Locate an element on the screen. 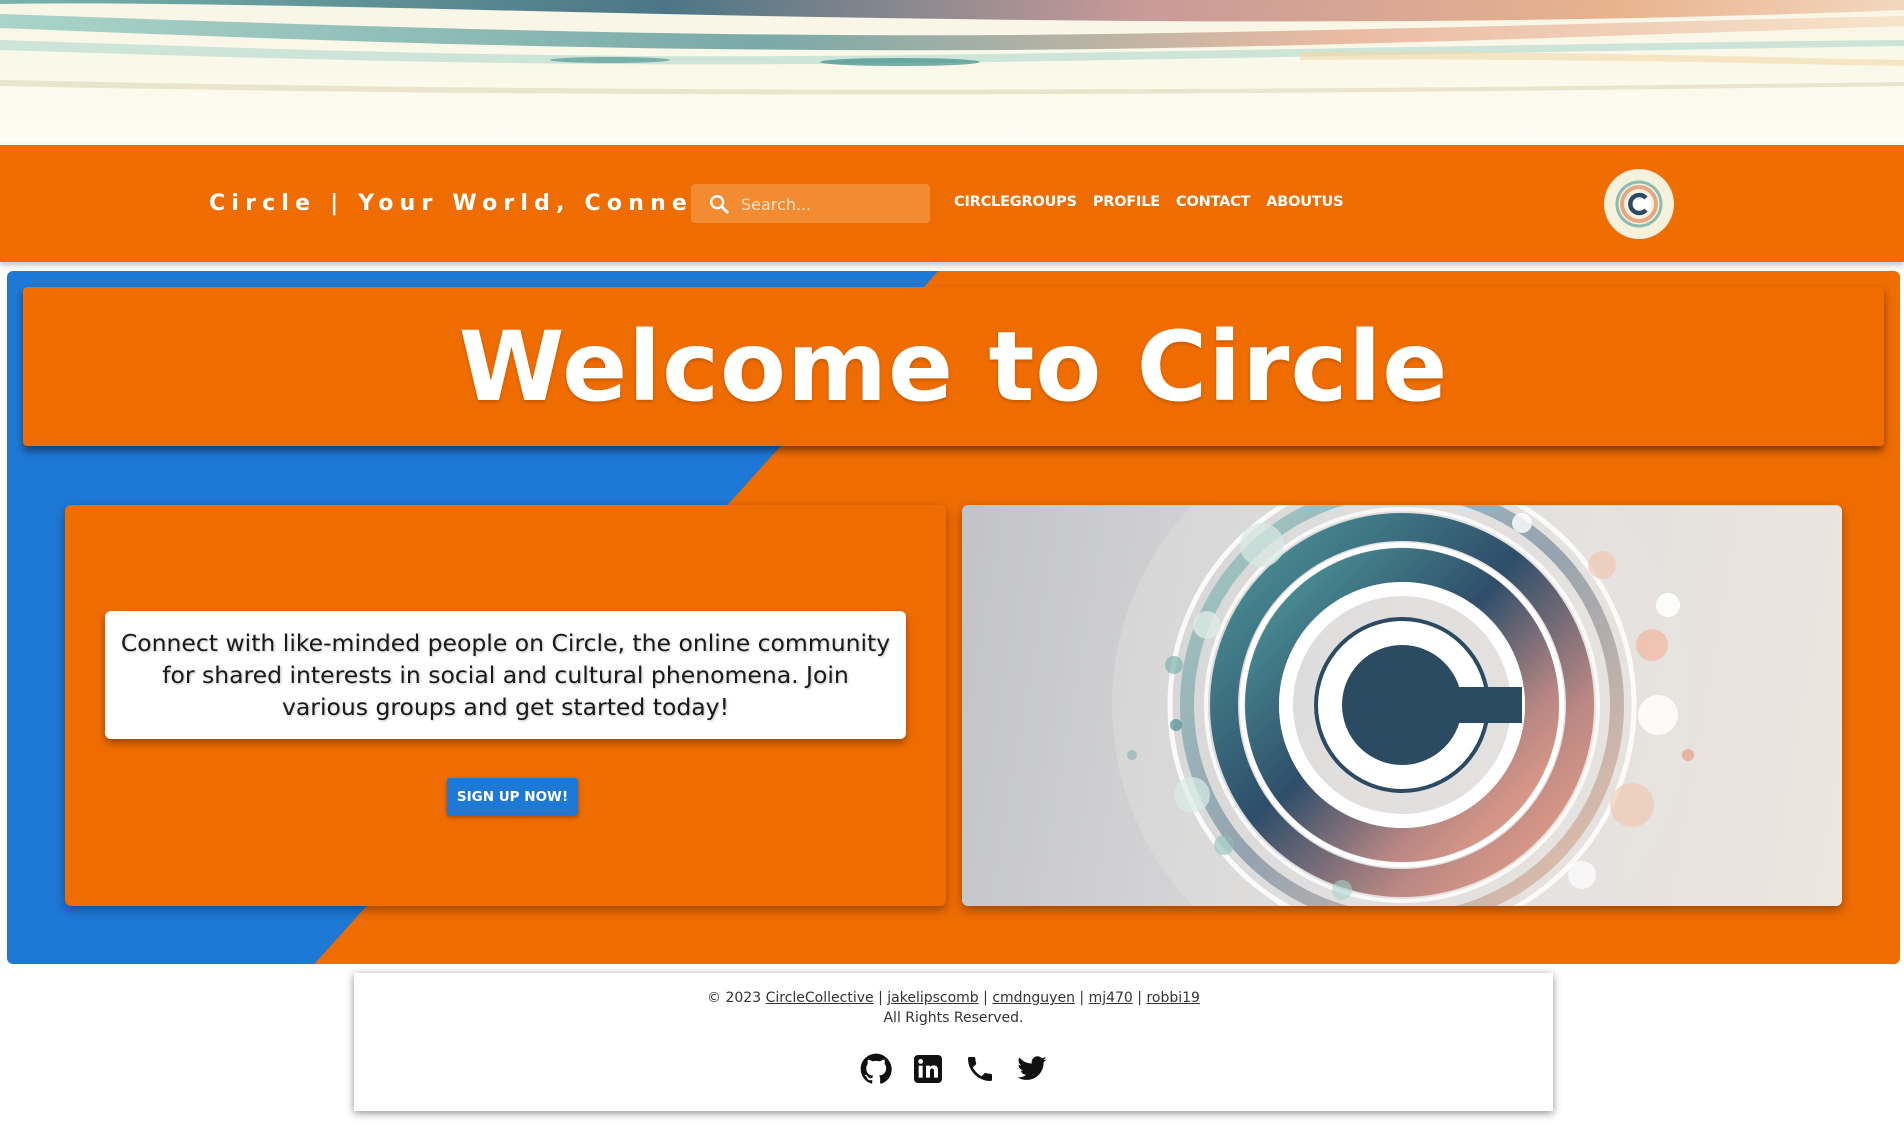 This screenshot has height=1127, width=1904. welcome-banner: Welcome to Circle is located at coordinates (953, 366).